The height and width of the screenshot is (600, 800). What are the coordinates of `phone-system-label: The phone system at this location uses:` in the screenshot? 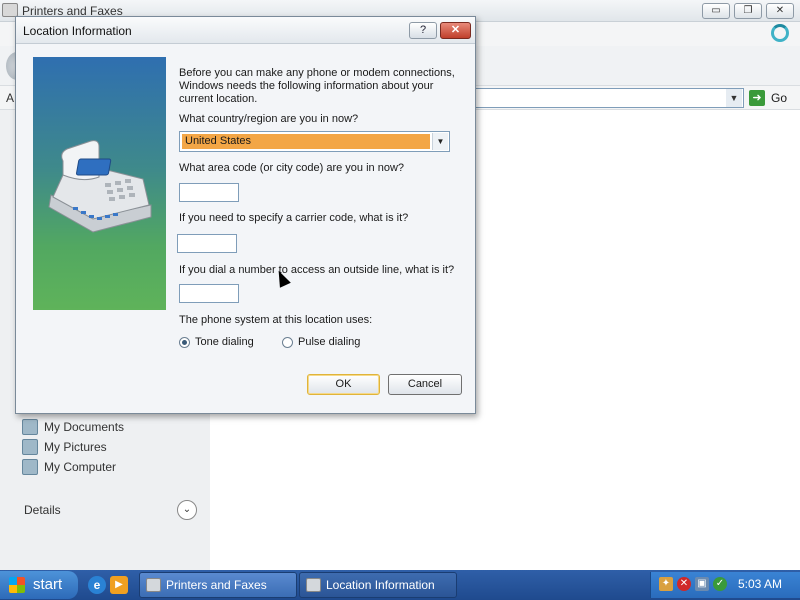 It's located at (276, 320).